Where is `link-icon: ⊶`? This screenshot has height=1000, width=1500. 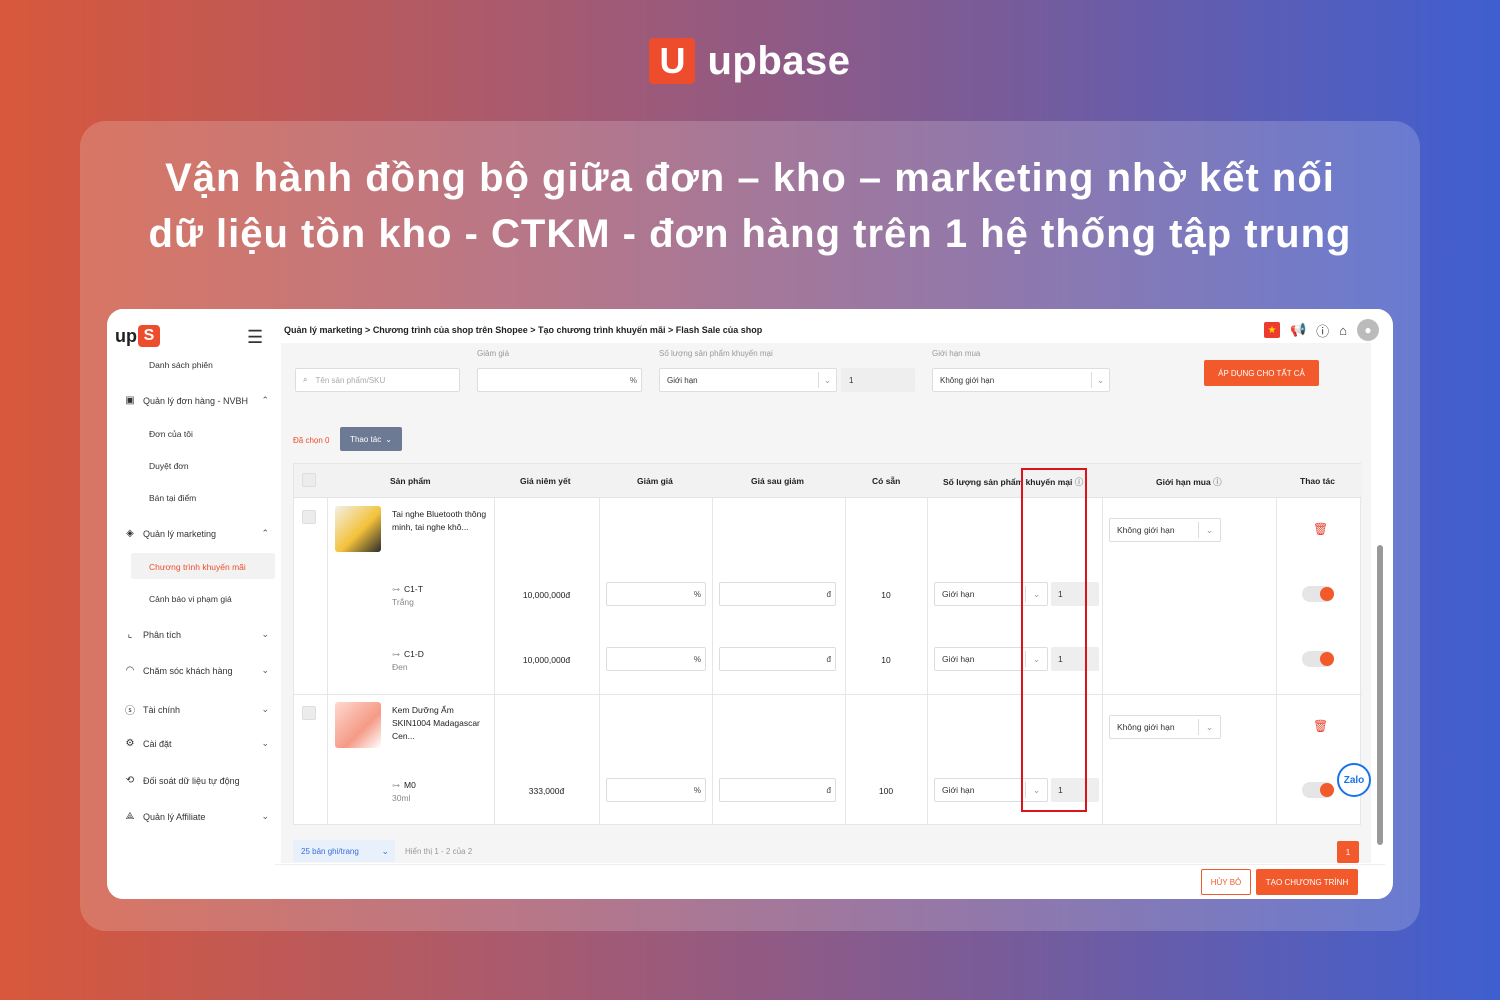
link-icon: ⊶ is located at coordinates (396, 654).